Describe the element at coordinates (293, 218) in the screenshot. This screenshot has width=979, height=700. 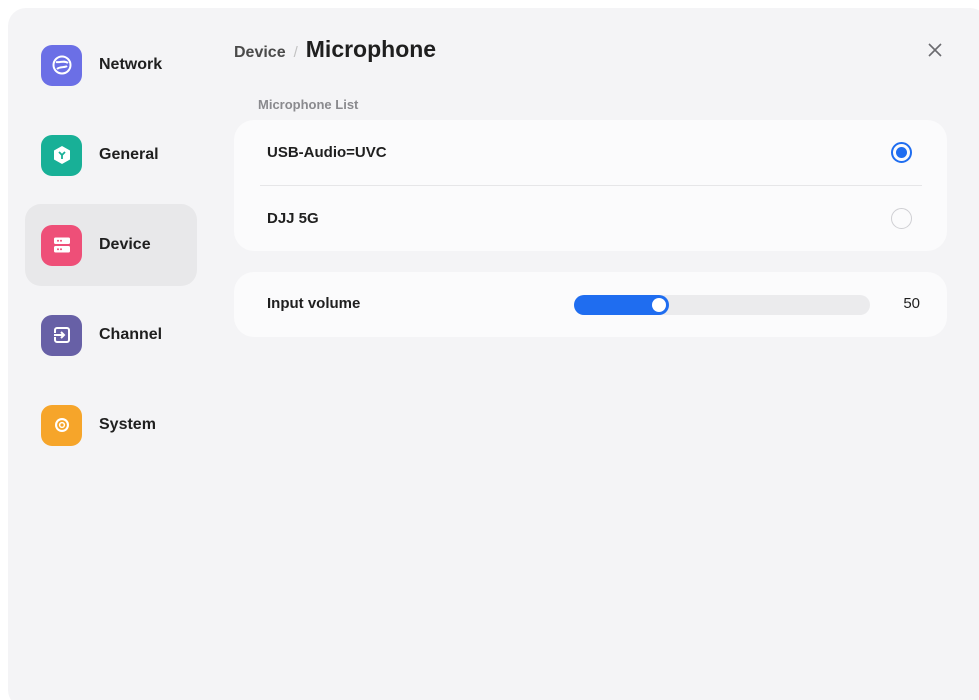
I see `microphone-name: DJJ 5G` at that location.